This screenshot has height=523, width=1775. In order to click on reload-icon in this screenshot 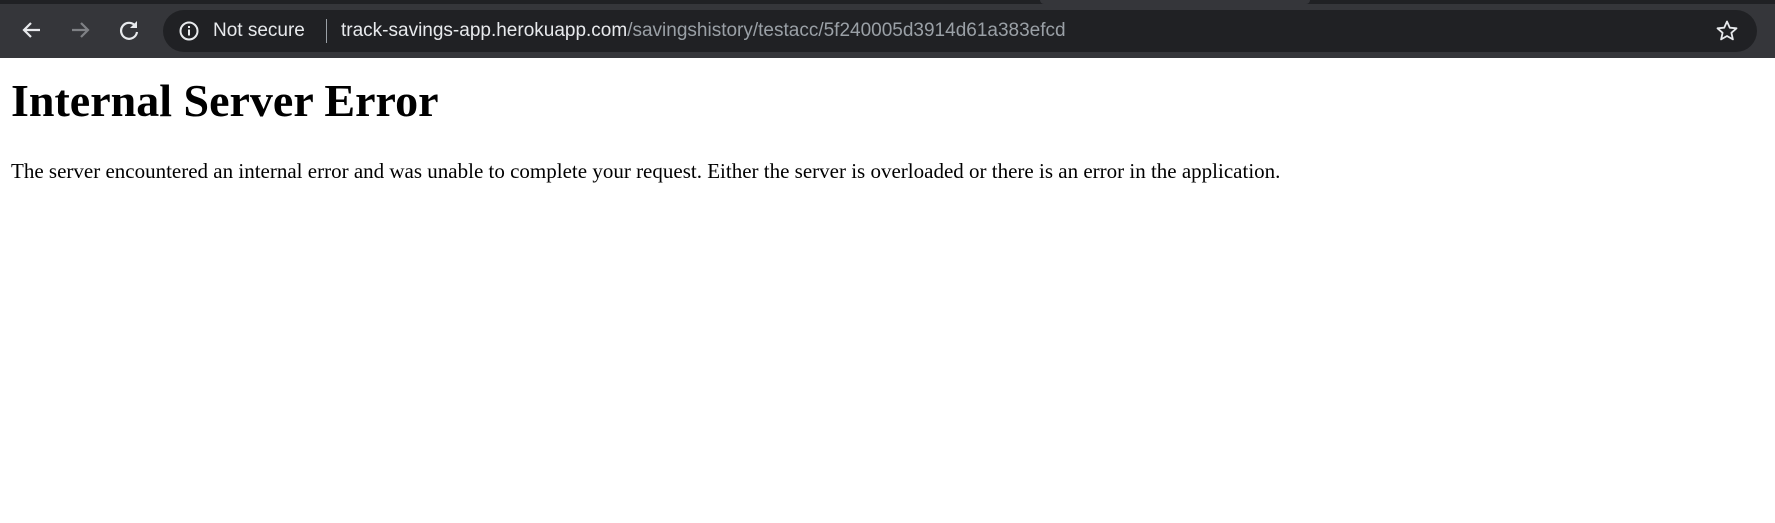, I will do `click(129, 30)`.